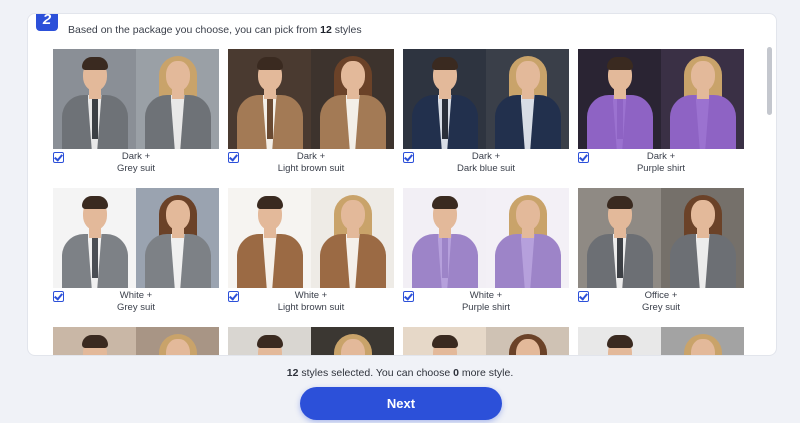  I want to click on style-option: Dark + Light brown suit, so click(311, 111).